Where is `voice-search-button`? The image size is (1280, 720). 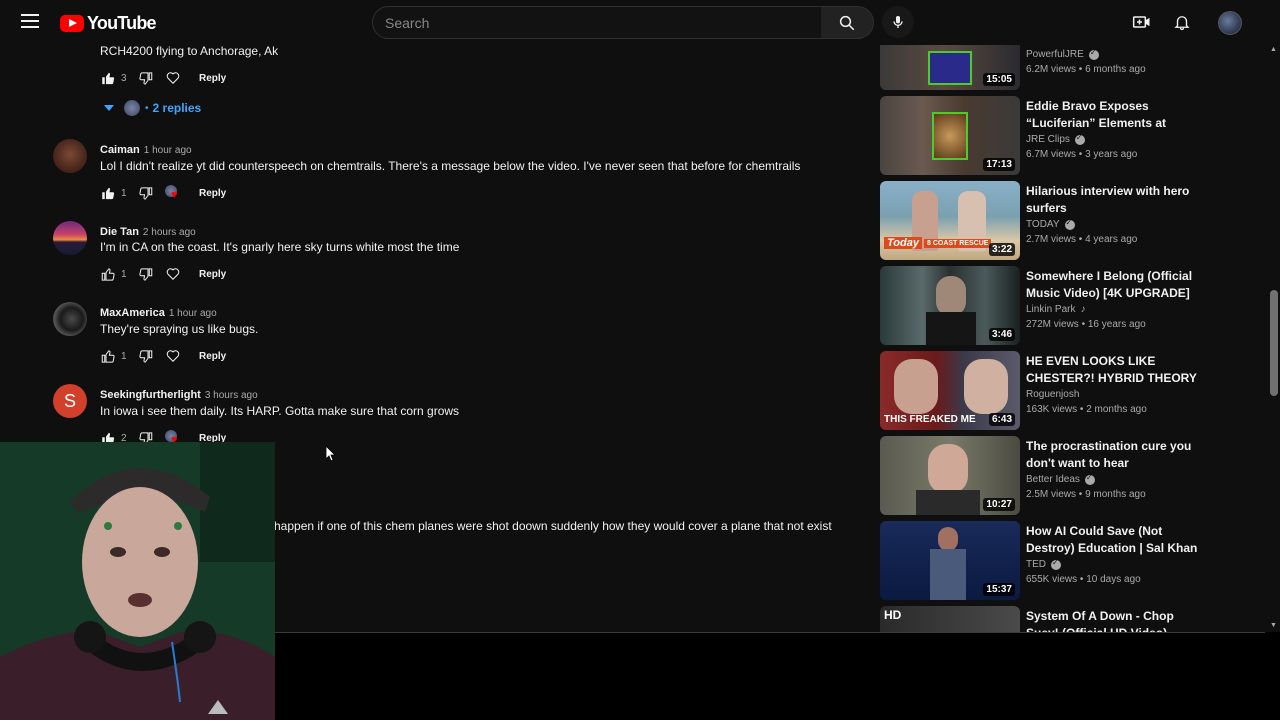
voice-search-button is located at coordinates (898, 22).